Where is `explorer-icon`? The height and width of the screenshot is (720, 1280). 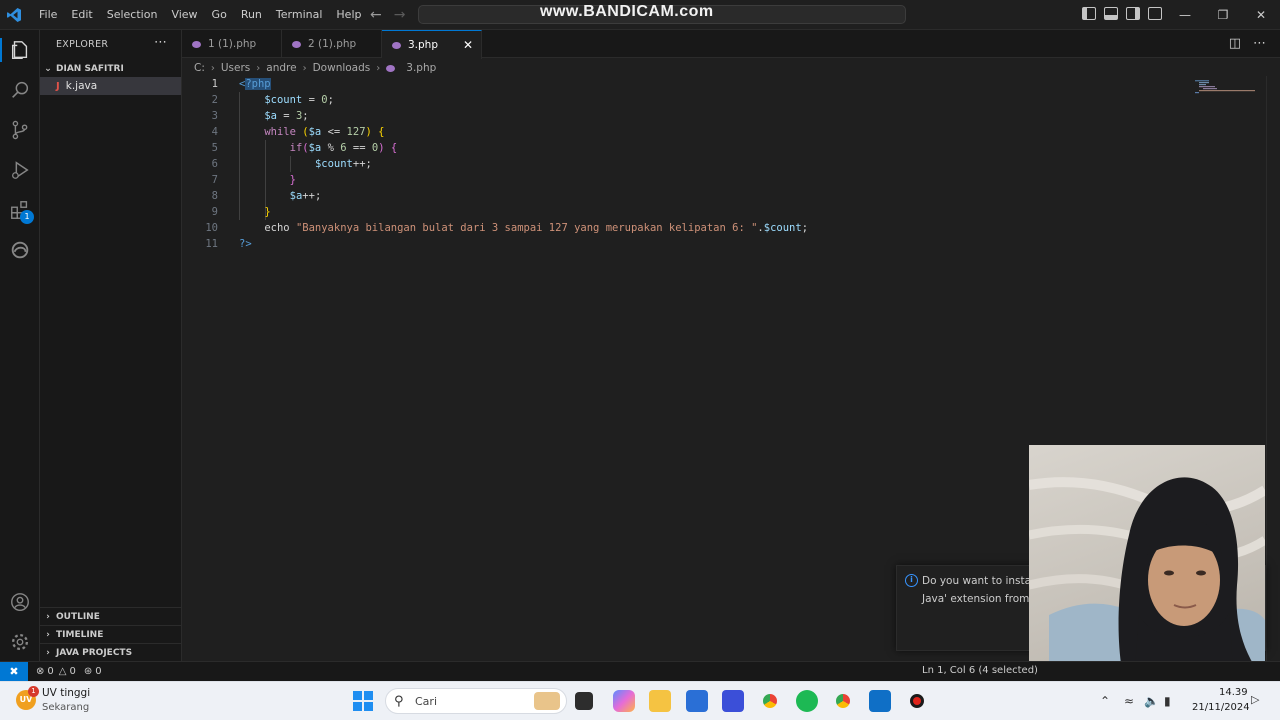 explorer-icon is located at coordinates (20, 50).